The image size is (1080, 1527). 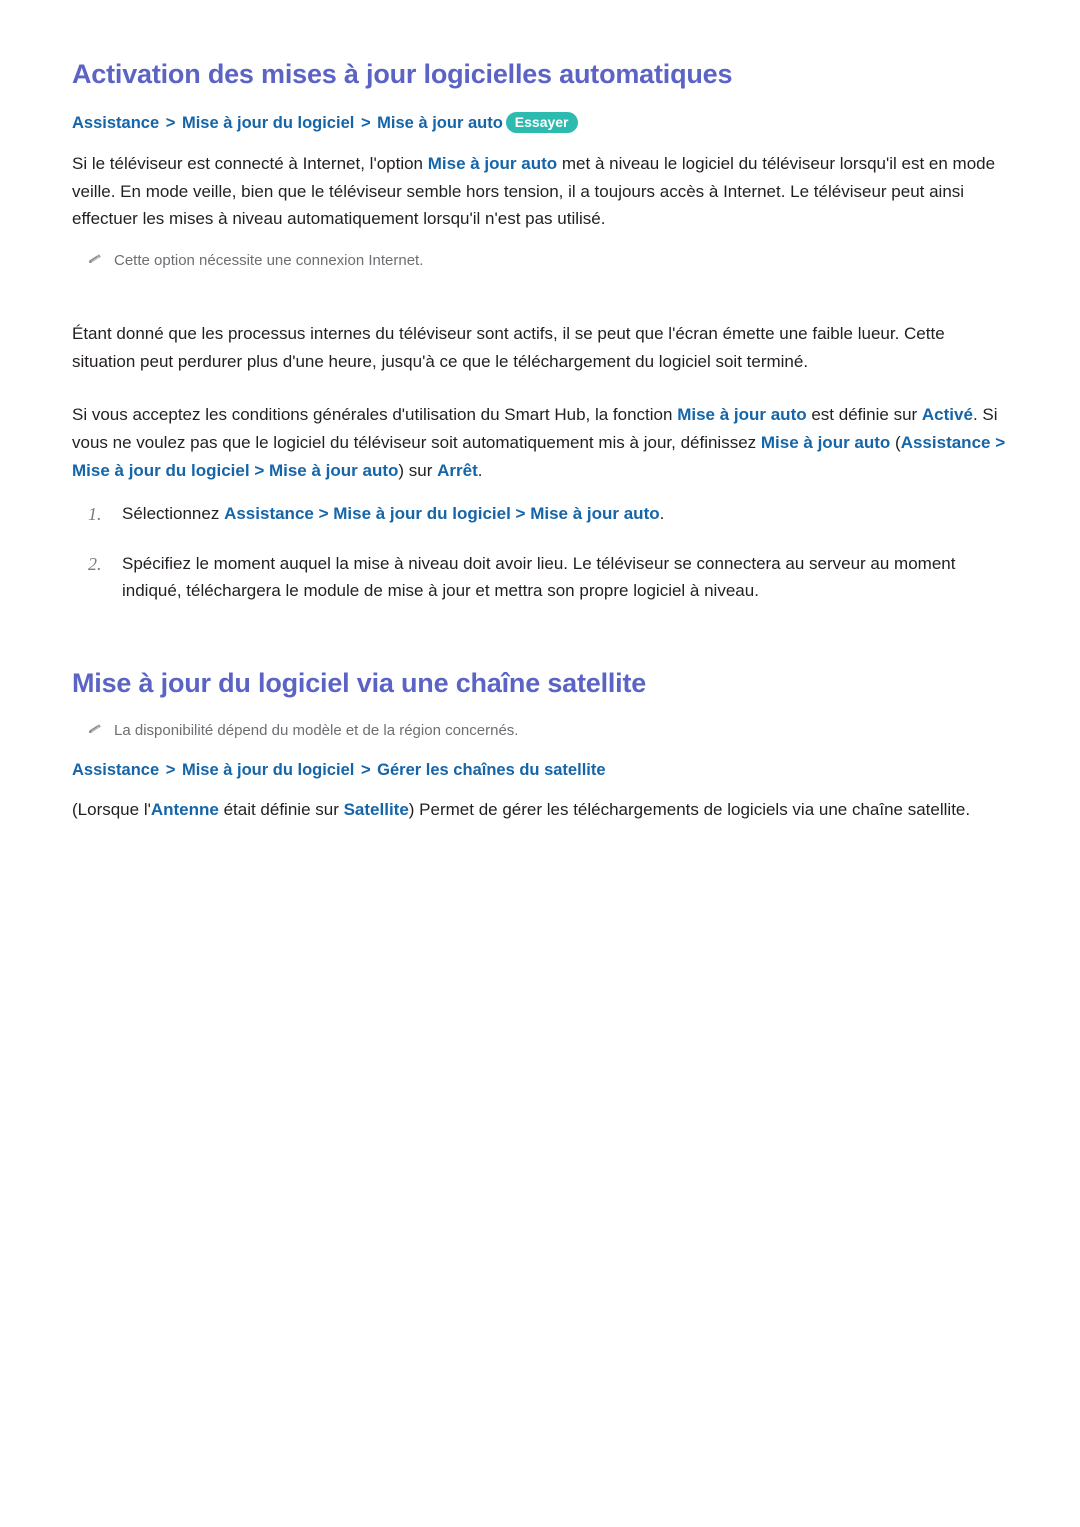 I want to click on text-fragment: (Lorsque l', so click(x=111, y=810).